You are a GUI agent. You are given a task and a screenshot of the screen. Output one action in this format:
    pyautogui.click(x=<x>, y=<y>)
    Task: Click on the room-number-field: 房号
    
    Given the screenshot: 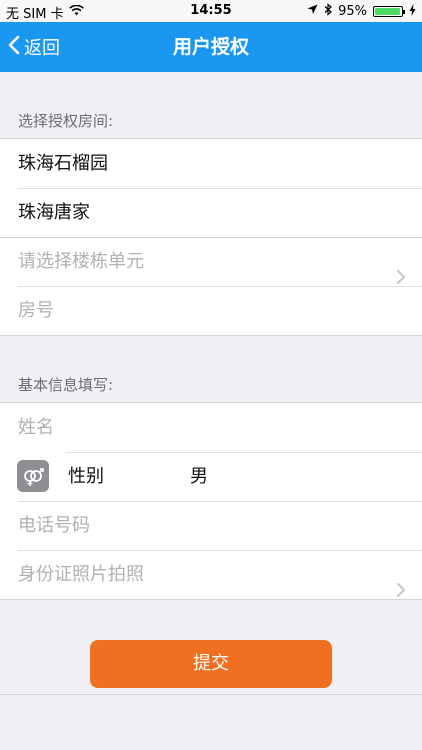 What is the action you would take?
    pyautogui.click(x=211, y=310)
    